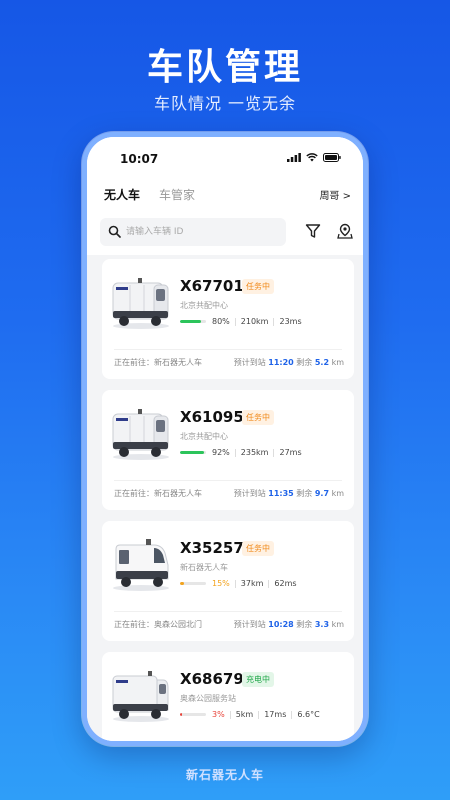 The image size is (450, 800). What do you see at coordinates (212, 548) in the screenshot?
I see `vehicle-plate: X35257` at bounding box center [212, 548].